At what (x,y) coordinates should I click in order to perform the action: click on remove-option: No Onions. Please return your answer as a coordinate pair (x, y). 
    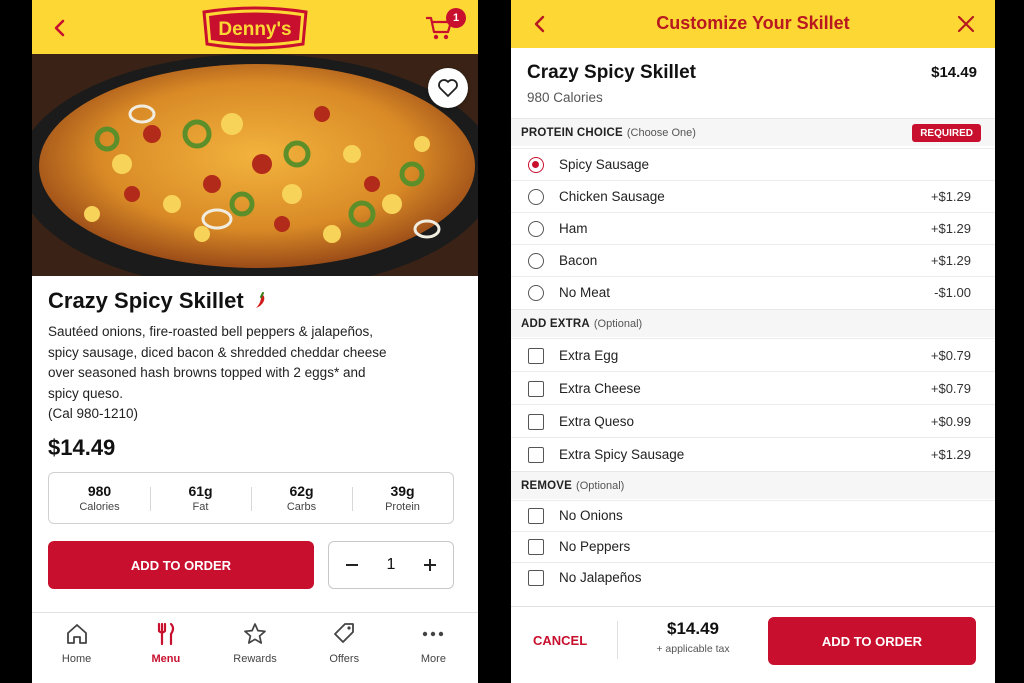
    Looking at the image, I should click on (753, 515).